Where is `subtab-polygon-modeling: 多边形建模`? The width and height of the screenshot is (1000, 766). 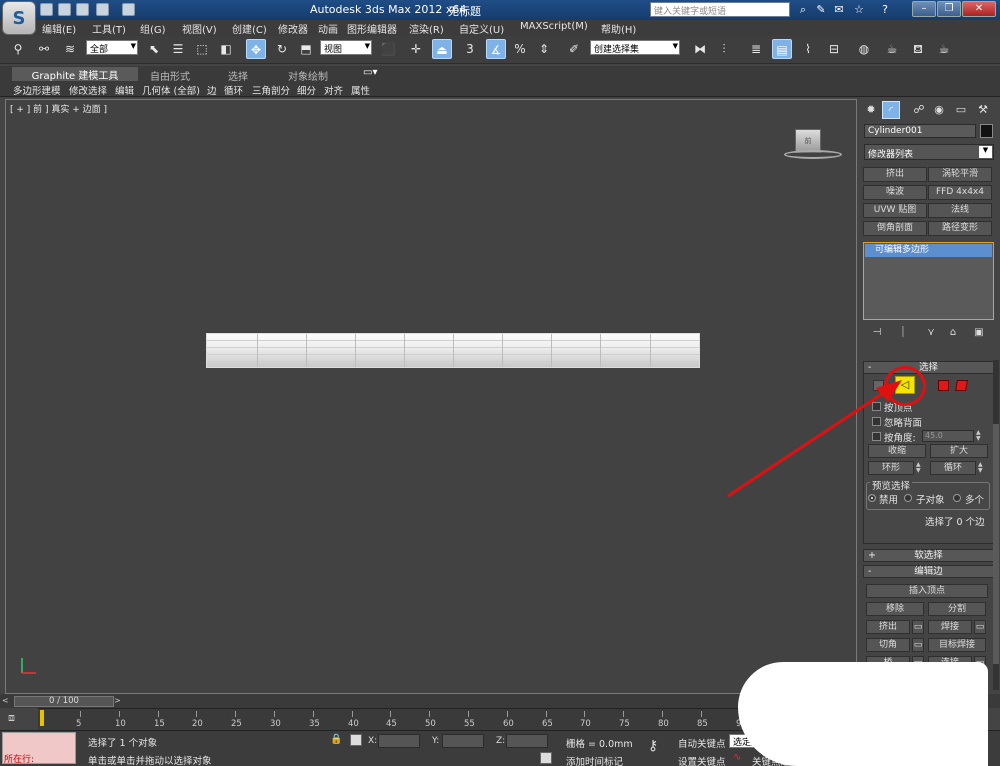 subtab-polygon-modeling: 多边形建模 is located at coordinates (37, 90).